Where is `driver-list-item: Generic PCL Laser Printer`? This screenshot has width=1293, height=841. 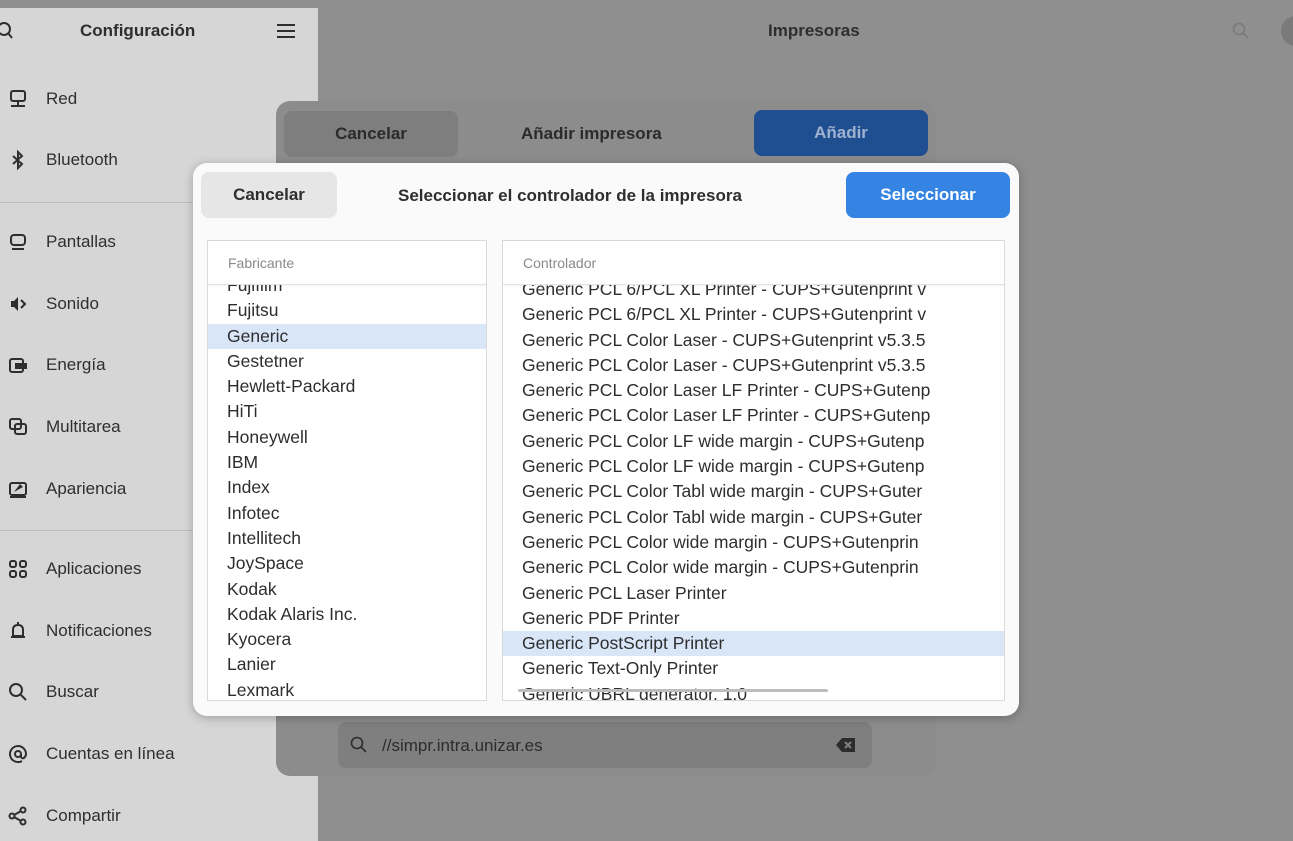 driver-list-item: Generic PCL Laser Printer is located at coordinates (753, 593).